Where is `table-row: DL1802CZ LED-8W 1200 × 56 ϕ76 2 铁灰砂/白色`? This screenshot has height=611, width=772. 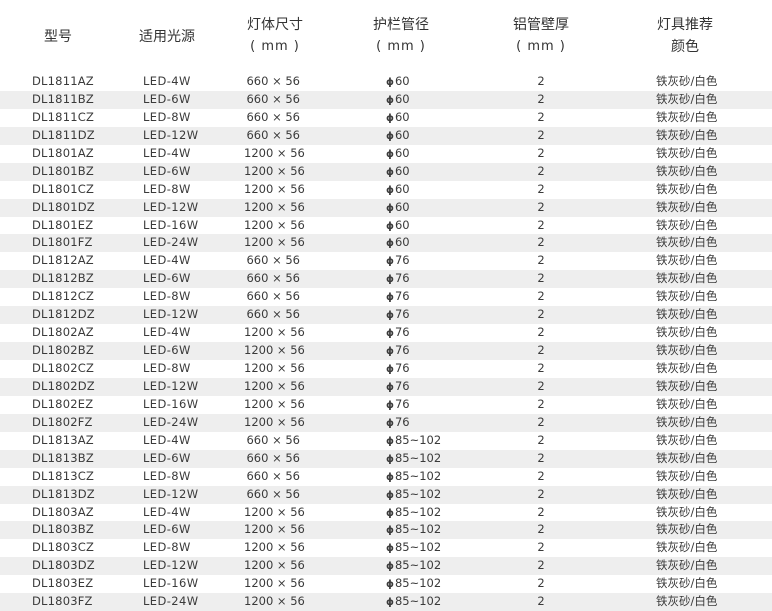 table-row: DL1802CZ LED-8W 1200 × 56 ϕ76 2 铁灰砂/白色 is located at coordinates (386, 369).